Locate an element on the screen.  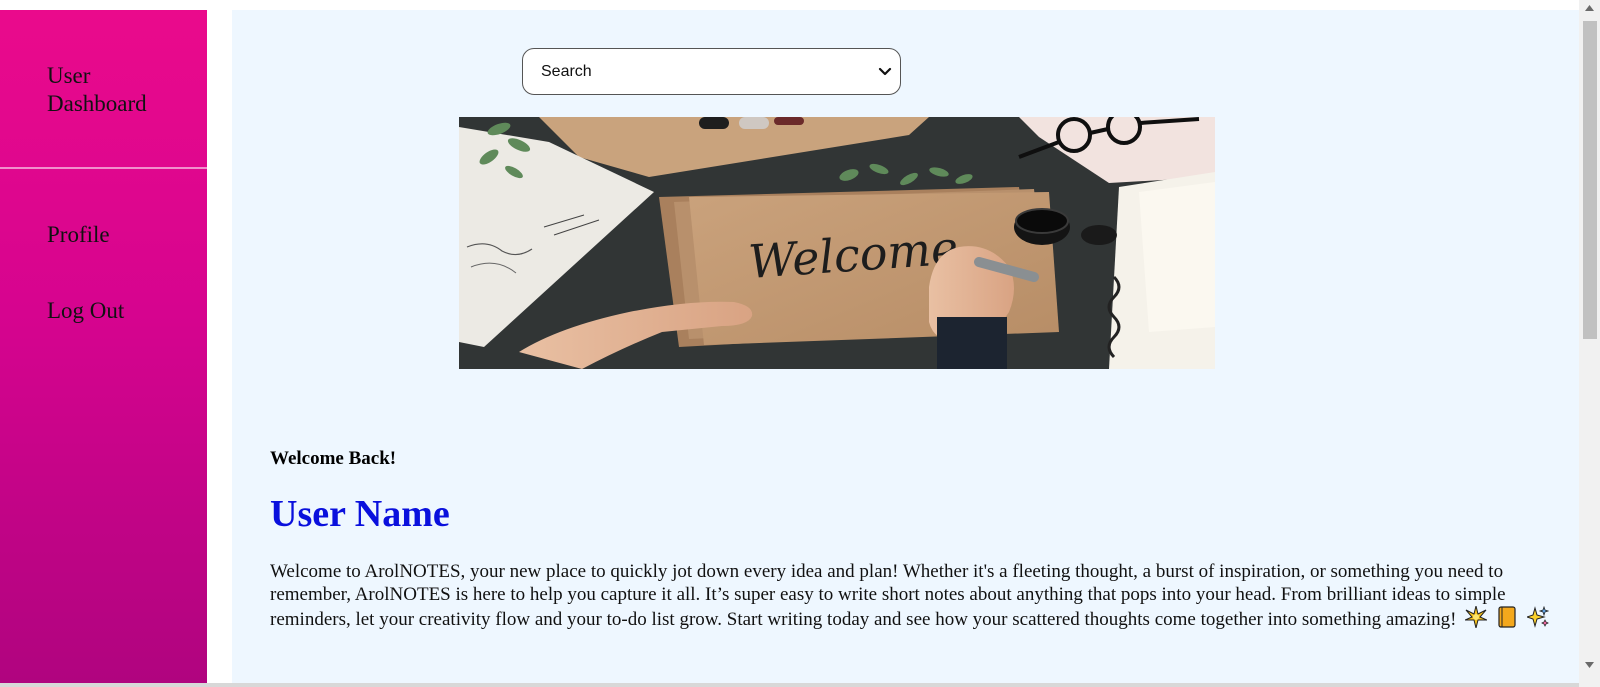
sparkles-icon is located at coordinates (1537, 617).